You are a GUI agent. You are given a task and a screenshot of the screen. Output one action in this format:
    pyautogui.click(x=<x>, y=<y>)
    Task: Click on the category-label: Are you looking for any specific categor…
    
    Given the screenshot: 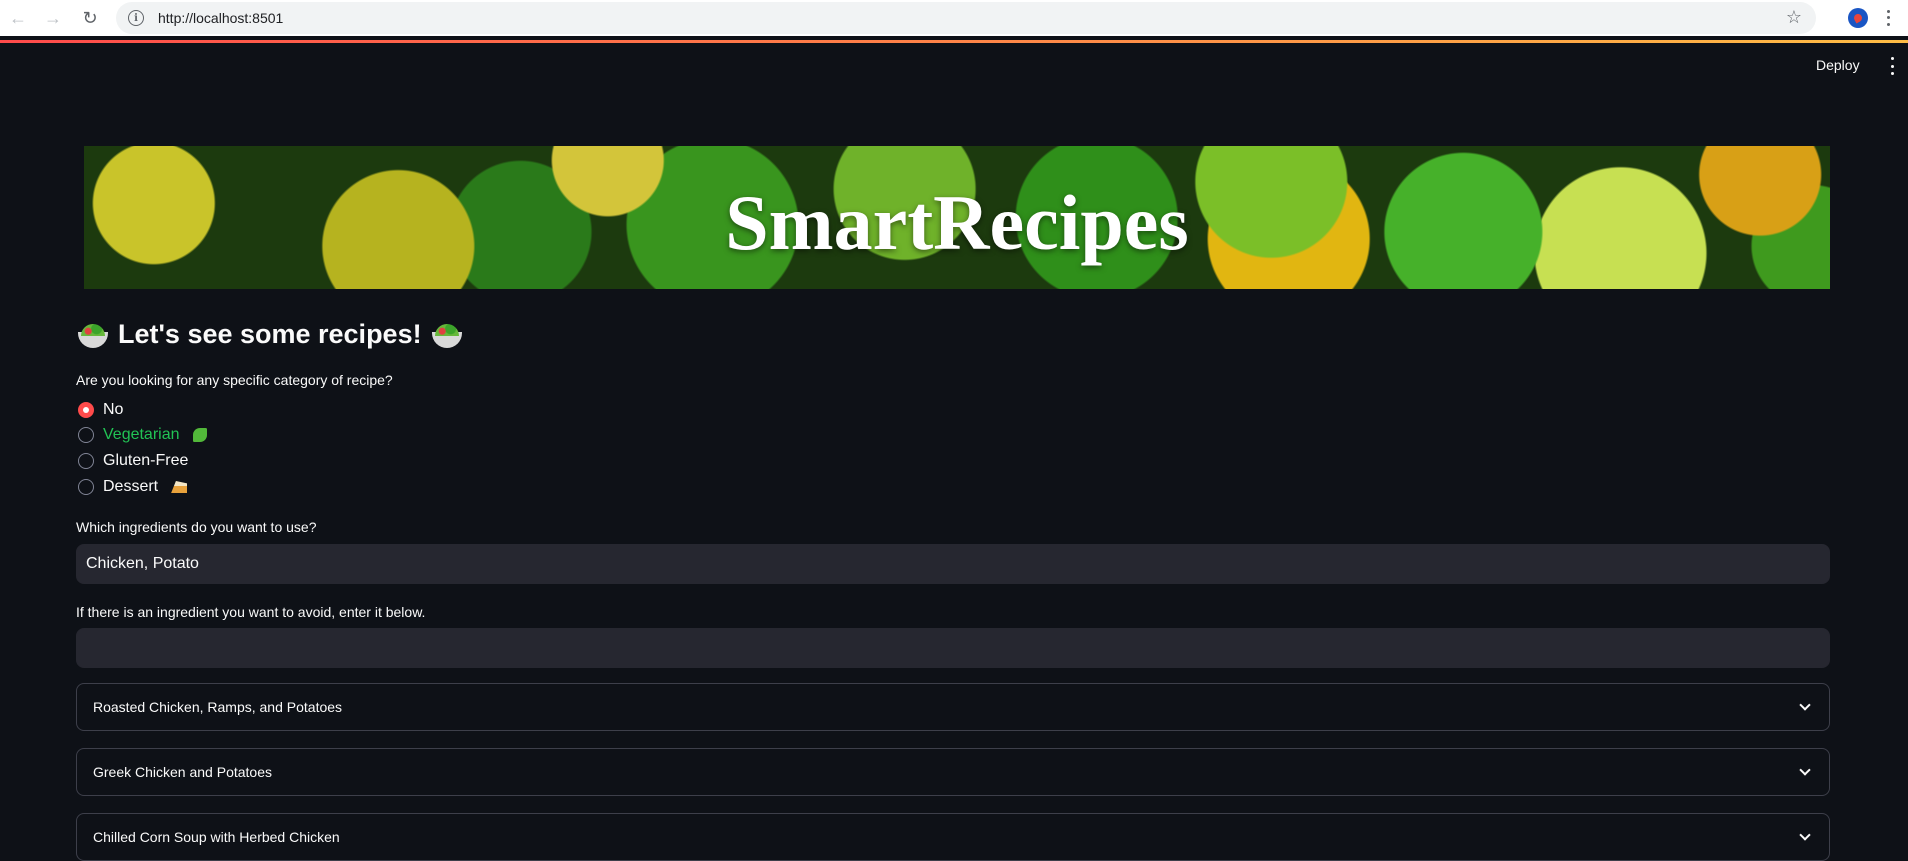 What is the action you would take?
    pyautogui.click(x=234, y=380)
    